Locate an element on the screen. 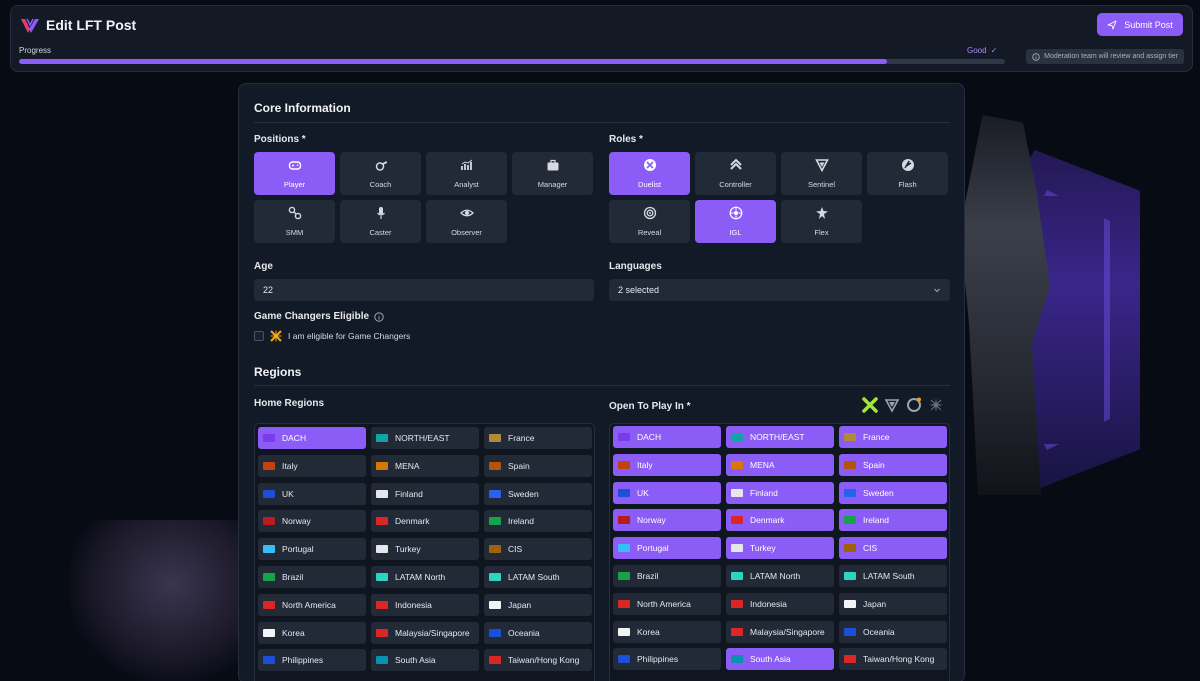 The image size is (1200, 681). home-region-ireland: Ireland is located at coordinates (538, 521).